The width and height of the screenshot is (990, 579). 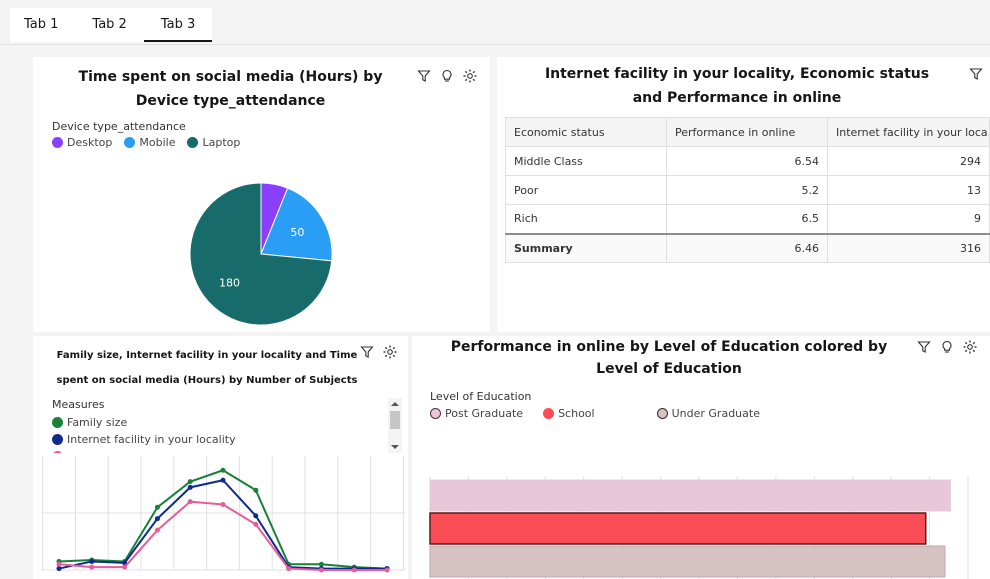 I want to click on table-row: Poor 5.2 13, so click(x=747, y=190).